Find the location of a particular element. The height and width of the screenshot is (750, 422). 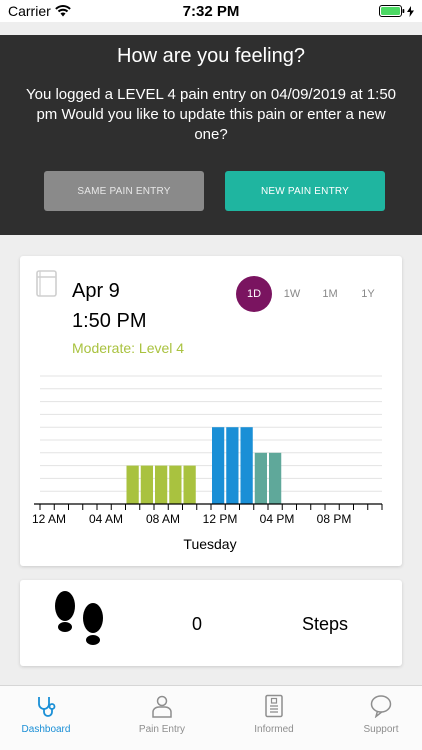

tab-dashboard: Dashboard is located at coordinates (46, 714).